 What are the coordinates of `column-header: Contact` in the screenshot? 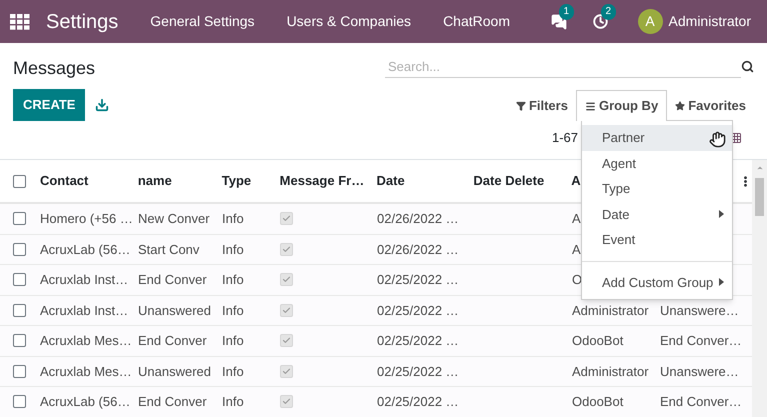 It's located at (64, 180).